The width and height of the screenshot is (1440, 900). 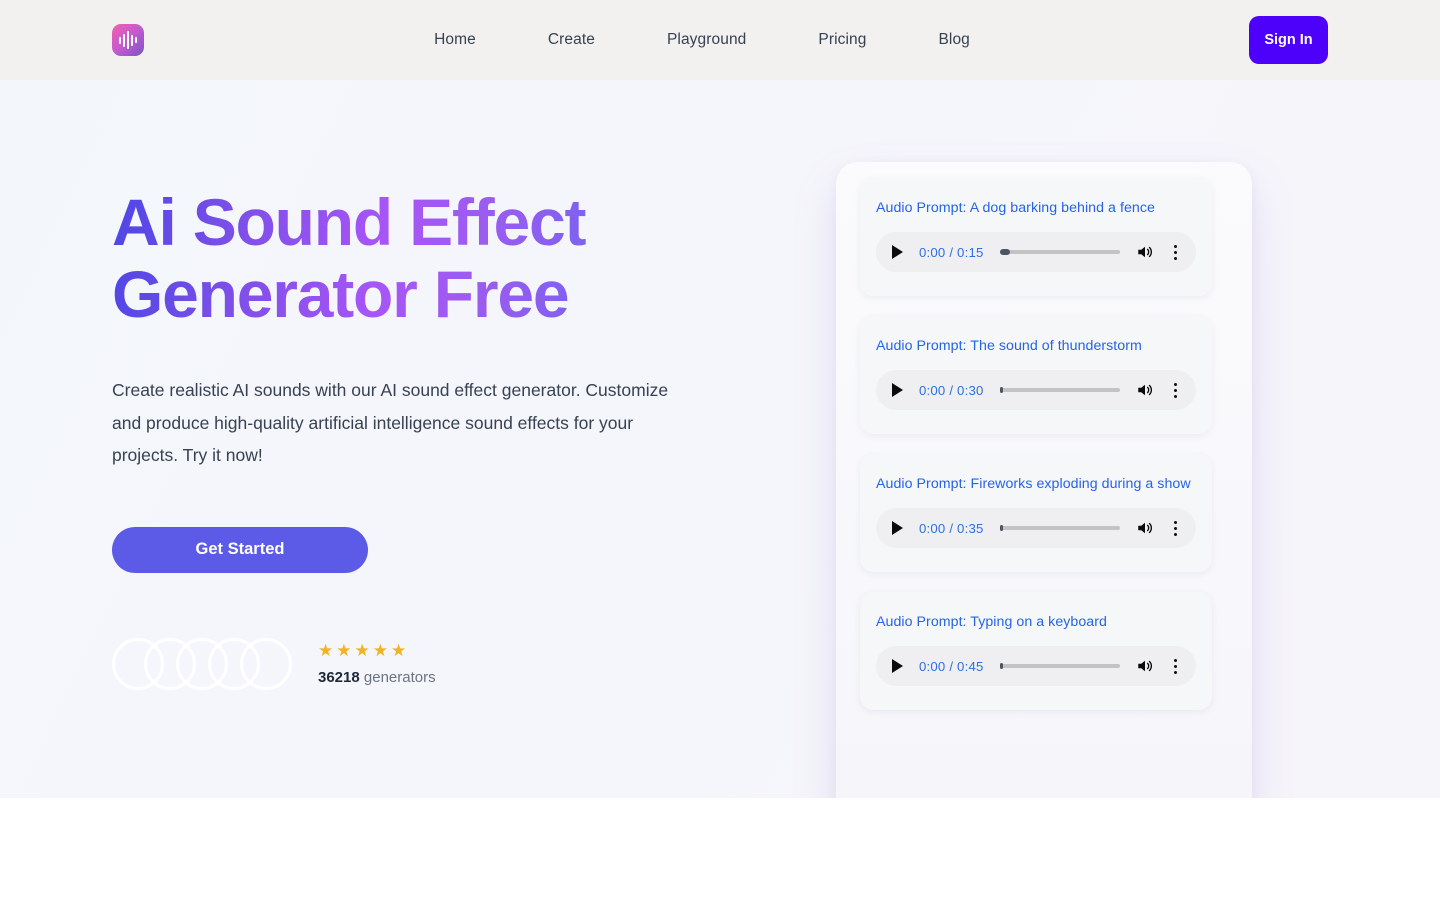 I want to click on headline-line-2: Generator Free, so click(x=340, y=294).